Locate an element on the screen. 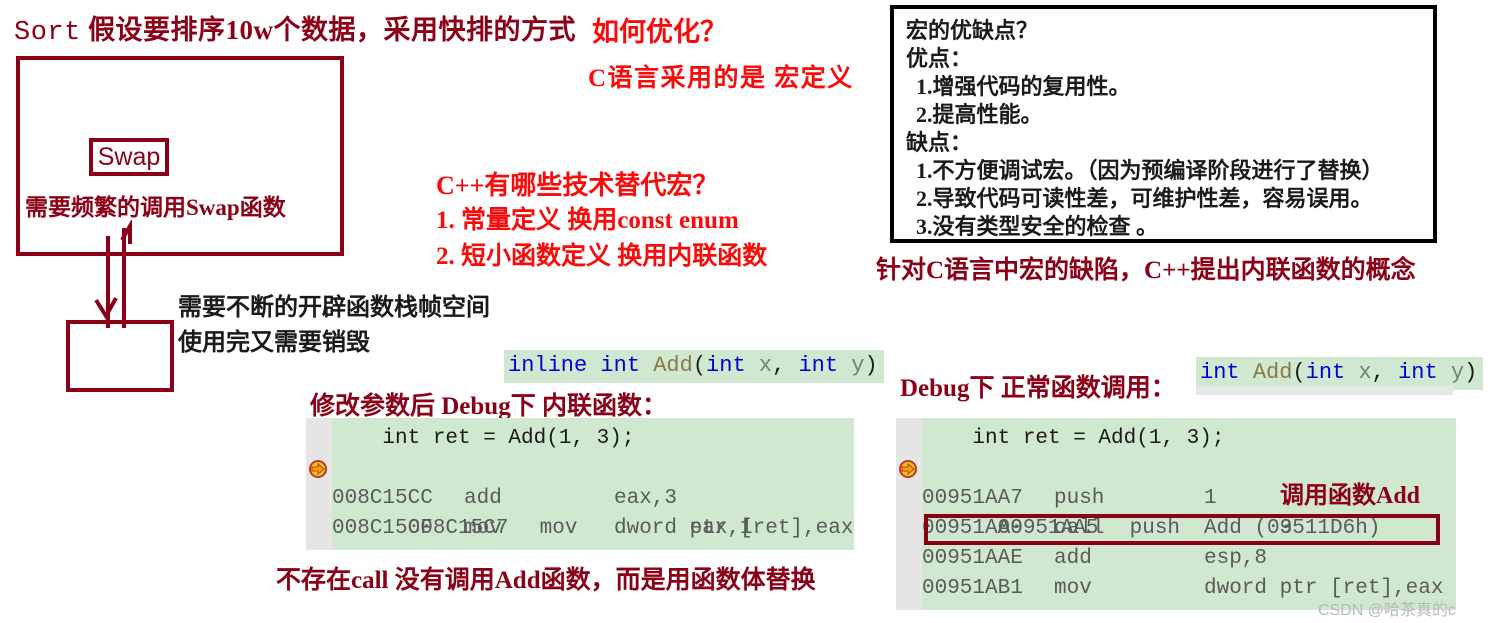 The height and width of the screenshot is (623, 1492). macro-pro-item: 1.增强代码的复用性。 is located at coordinates (1023, 86).